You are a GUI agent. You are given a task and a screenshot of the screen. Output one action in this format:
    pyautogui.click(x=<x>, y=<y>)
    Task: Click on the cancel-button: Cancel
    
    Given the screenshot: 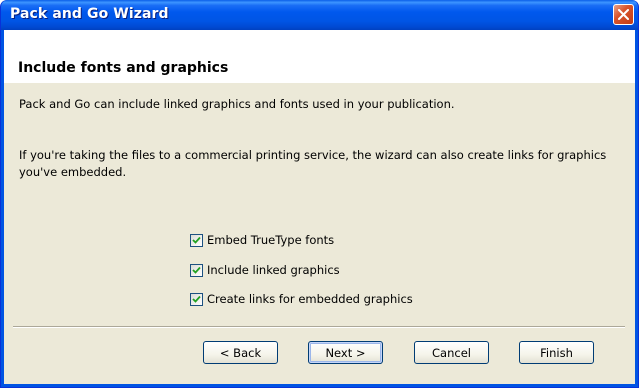 What is the action you would take?
    pyautogui.click(x=451, y=352)
    